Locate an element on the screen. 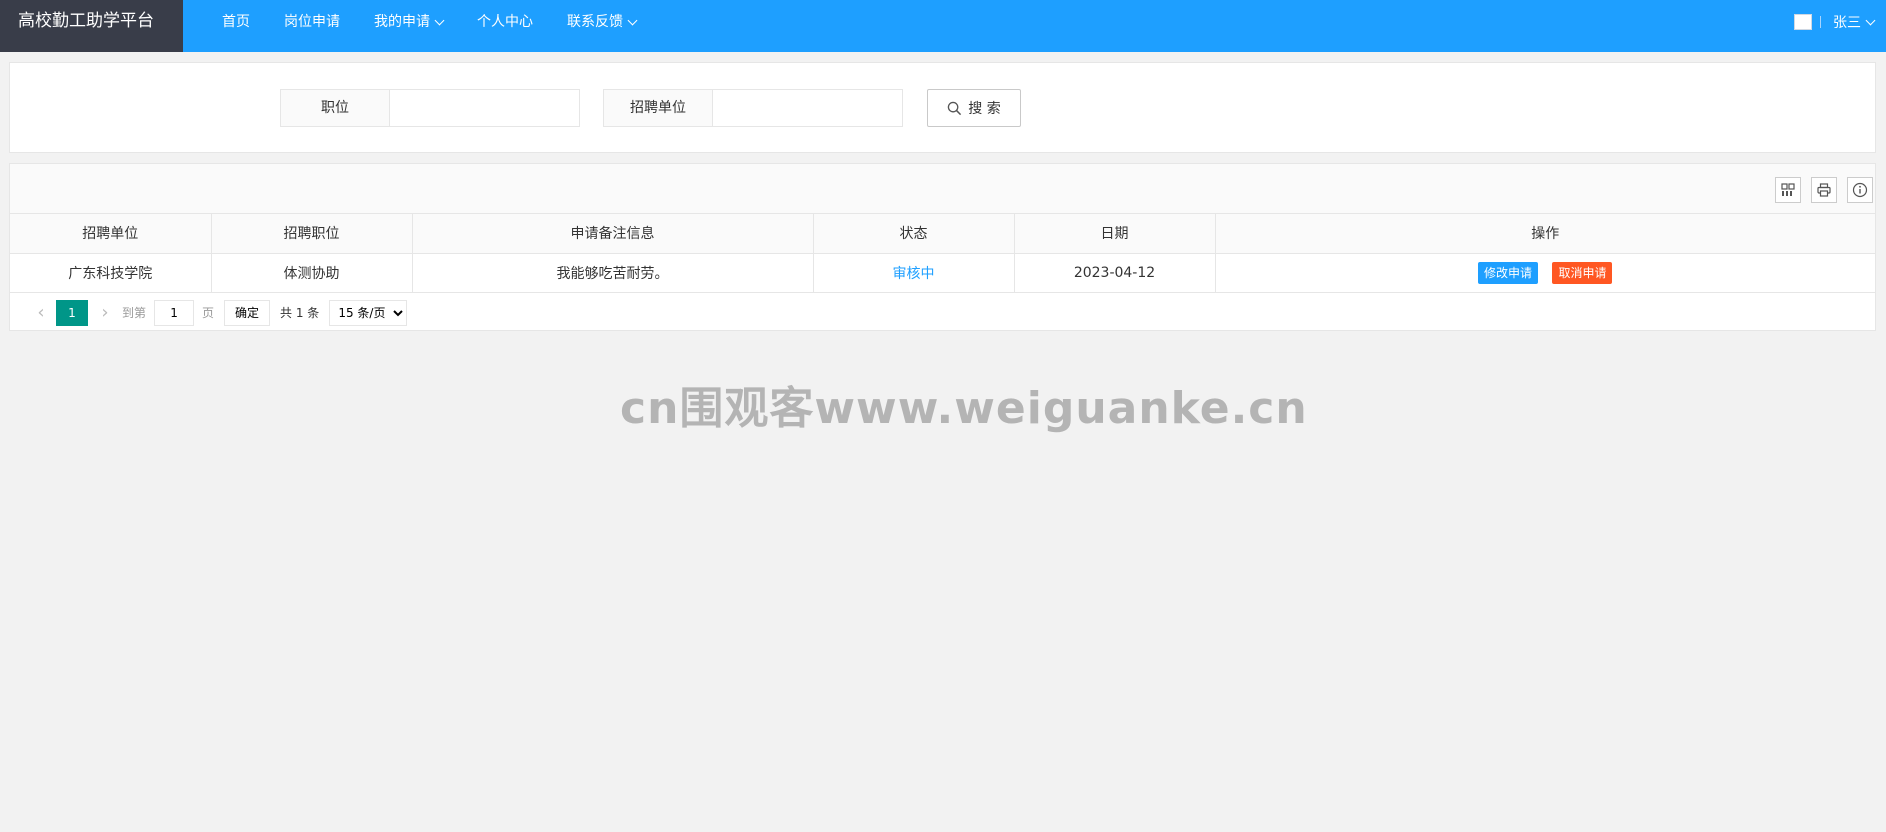 This screenshot has height=832, width=1886. columns-filter-button is located at coordinates (1788, 190).